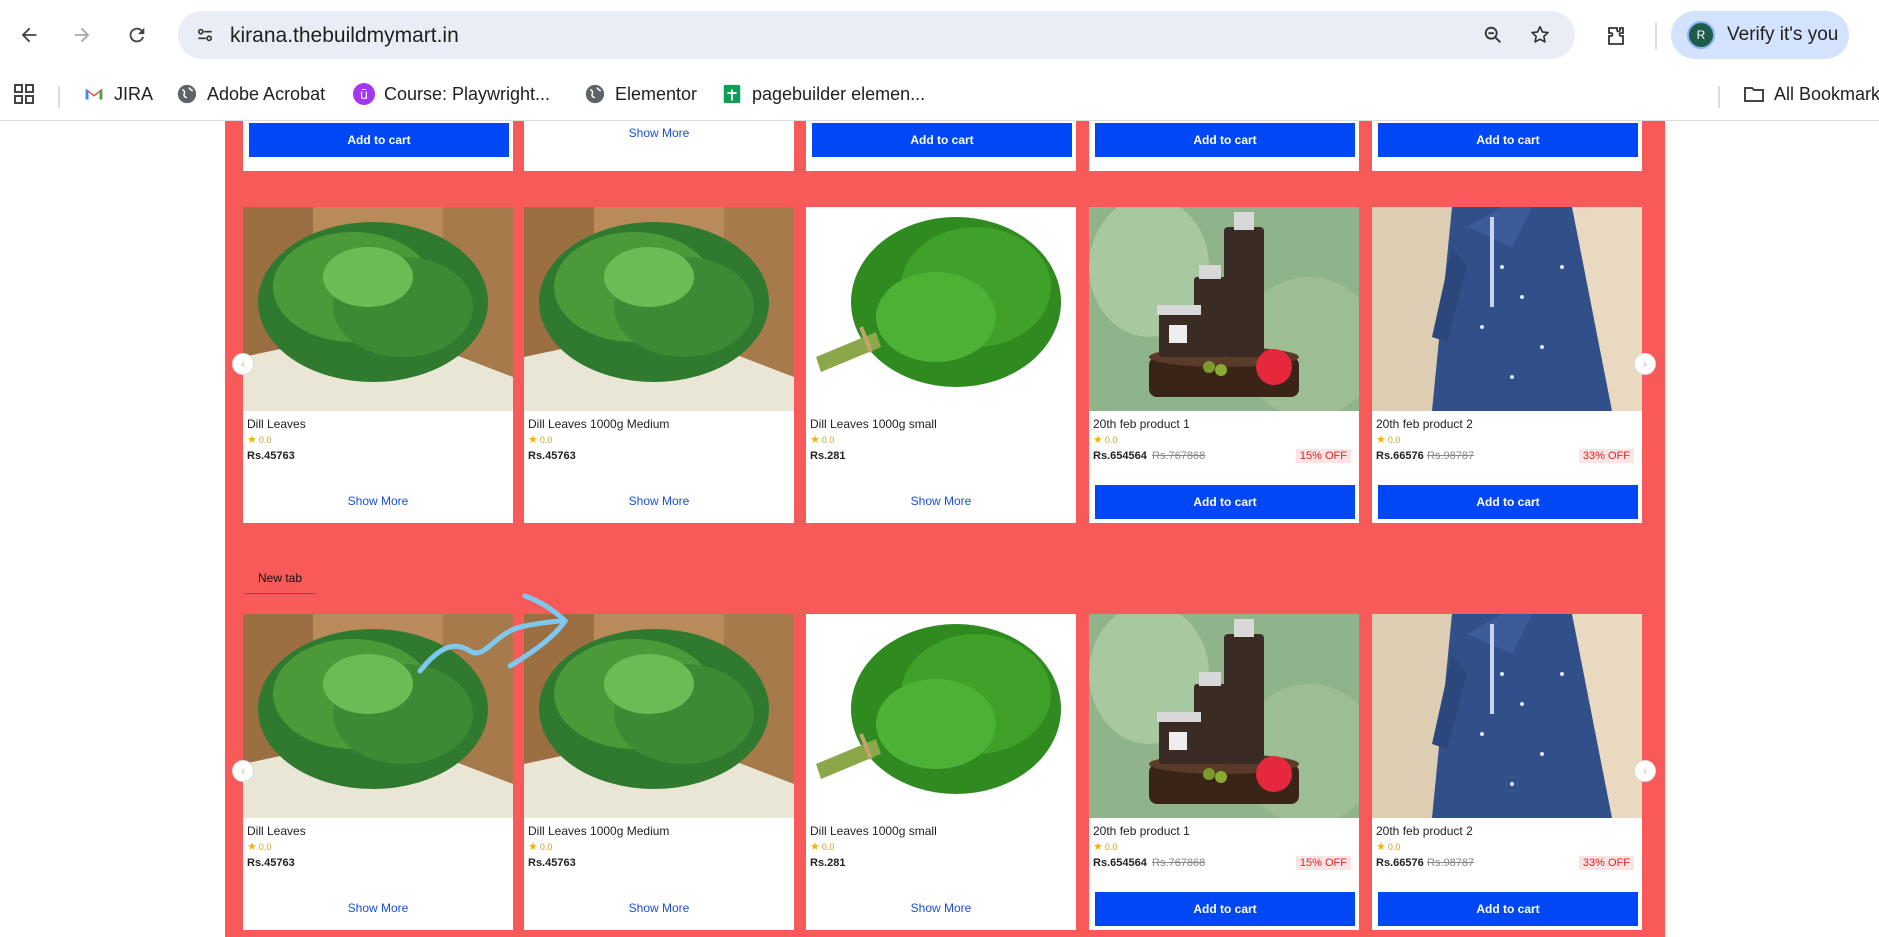 This screenshot has height=937, width=1879. I want to click on bookmark-elementor: Elementor, so click(640, 94).